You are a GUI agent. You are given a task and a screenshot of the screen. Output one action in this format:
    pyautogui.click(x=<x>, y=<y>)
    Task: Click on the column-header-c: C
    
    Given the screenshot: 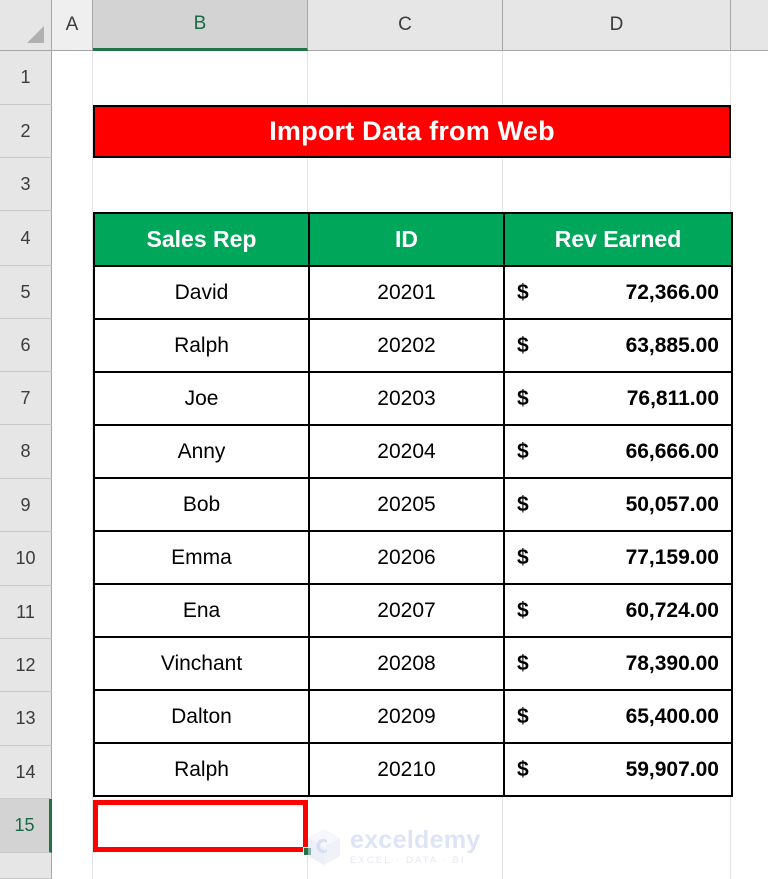 What is the action you would take?
    pyautogui.click(x=405, y=25)
    